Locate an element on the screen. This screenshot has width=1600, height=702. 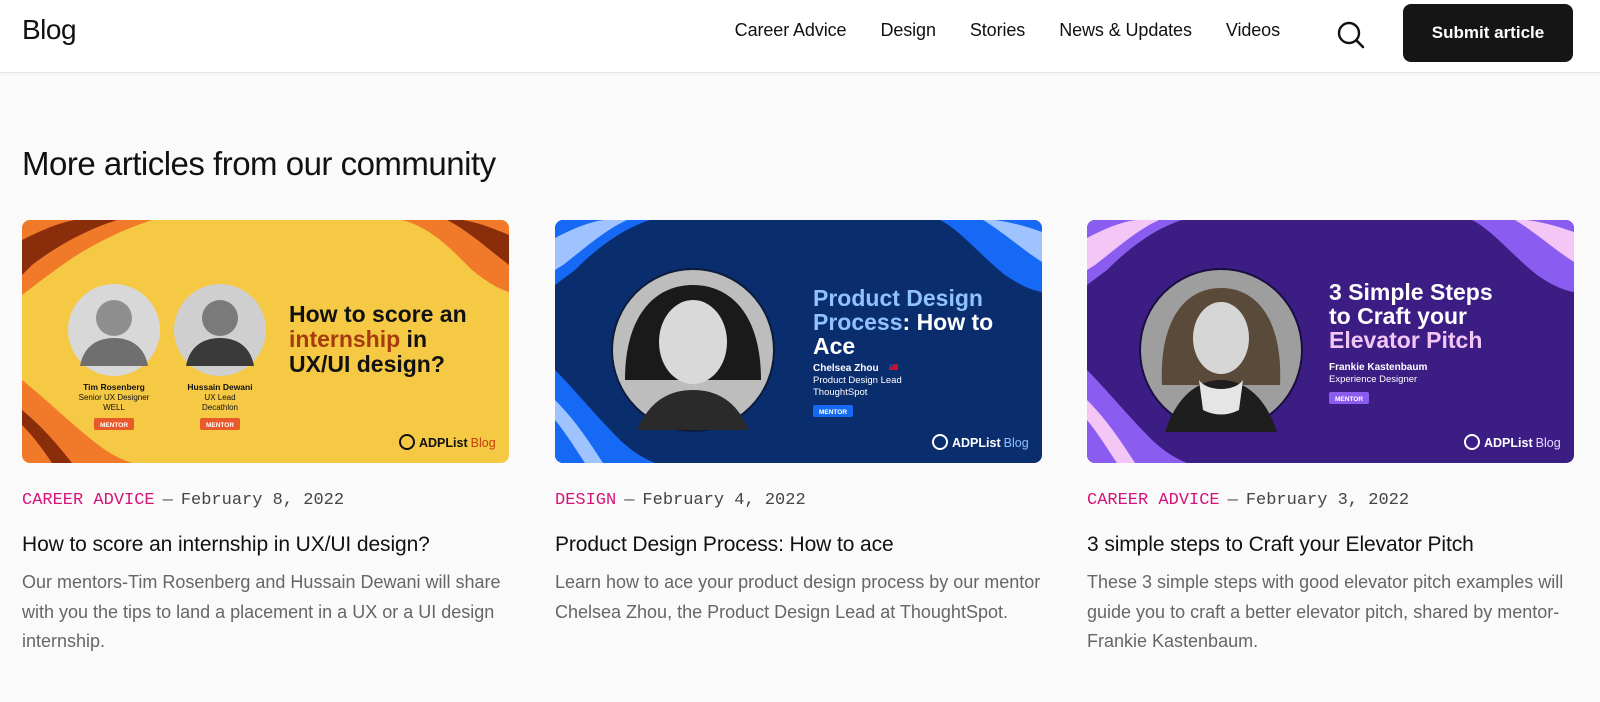
article-meta: CAREER ADVICE — February 8, 2022 is located at coordinates (183, 500).